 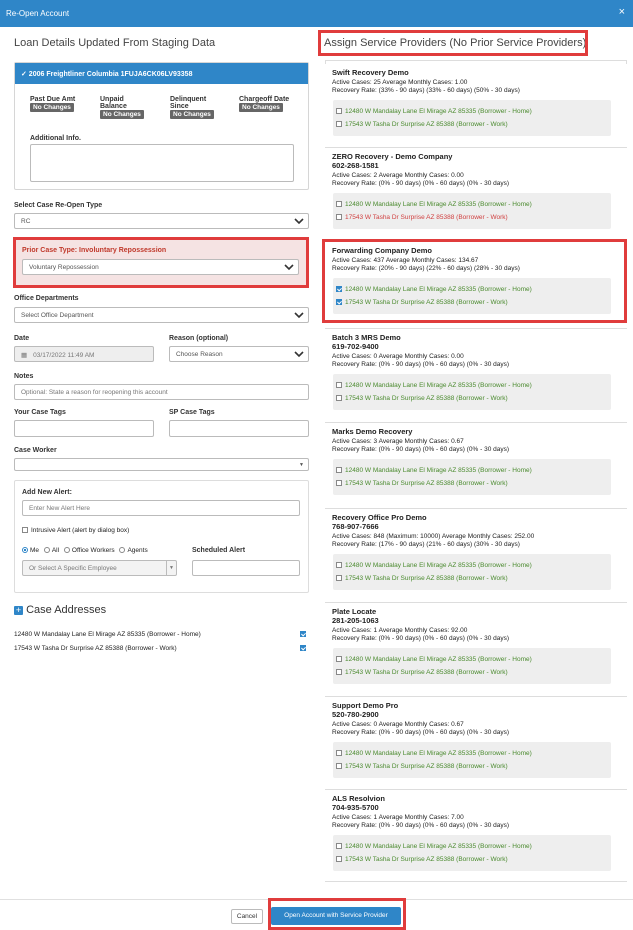 I want to click on date-field: ▦ 03/17/2022 11:49 AM, so click(x=84, y=354).